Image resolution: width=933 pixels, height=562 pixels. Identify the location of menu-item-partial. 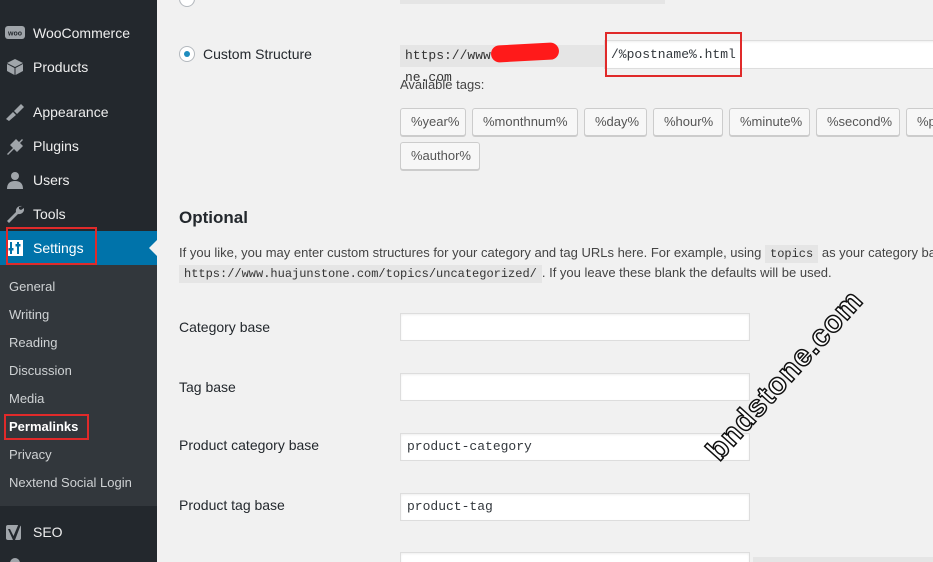
(78, 555).